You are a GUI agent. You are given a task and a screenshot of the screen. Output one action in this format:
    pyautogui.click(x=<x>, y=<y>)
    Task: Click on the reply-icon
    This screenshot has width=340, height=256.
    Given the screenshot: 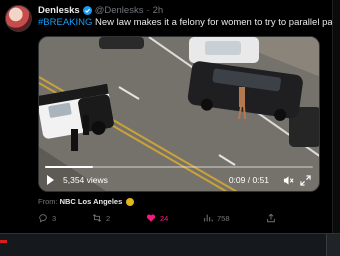 What is the action you would take?
    pyautogui.click(x=43, y=218)
    